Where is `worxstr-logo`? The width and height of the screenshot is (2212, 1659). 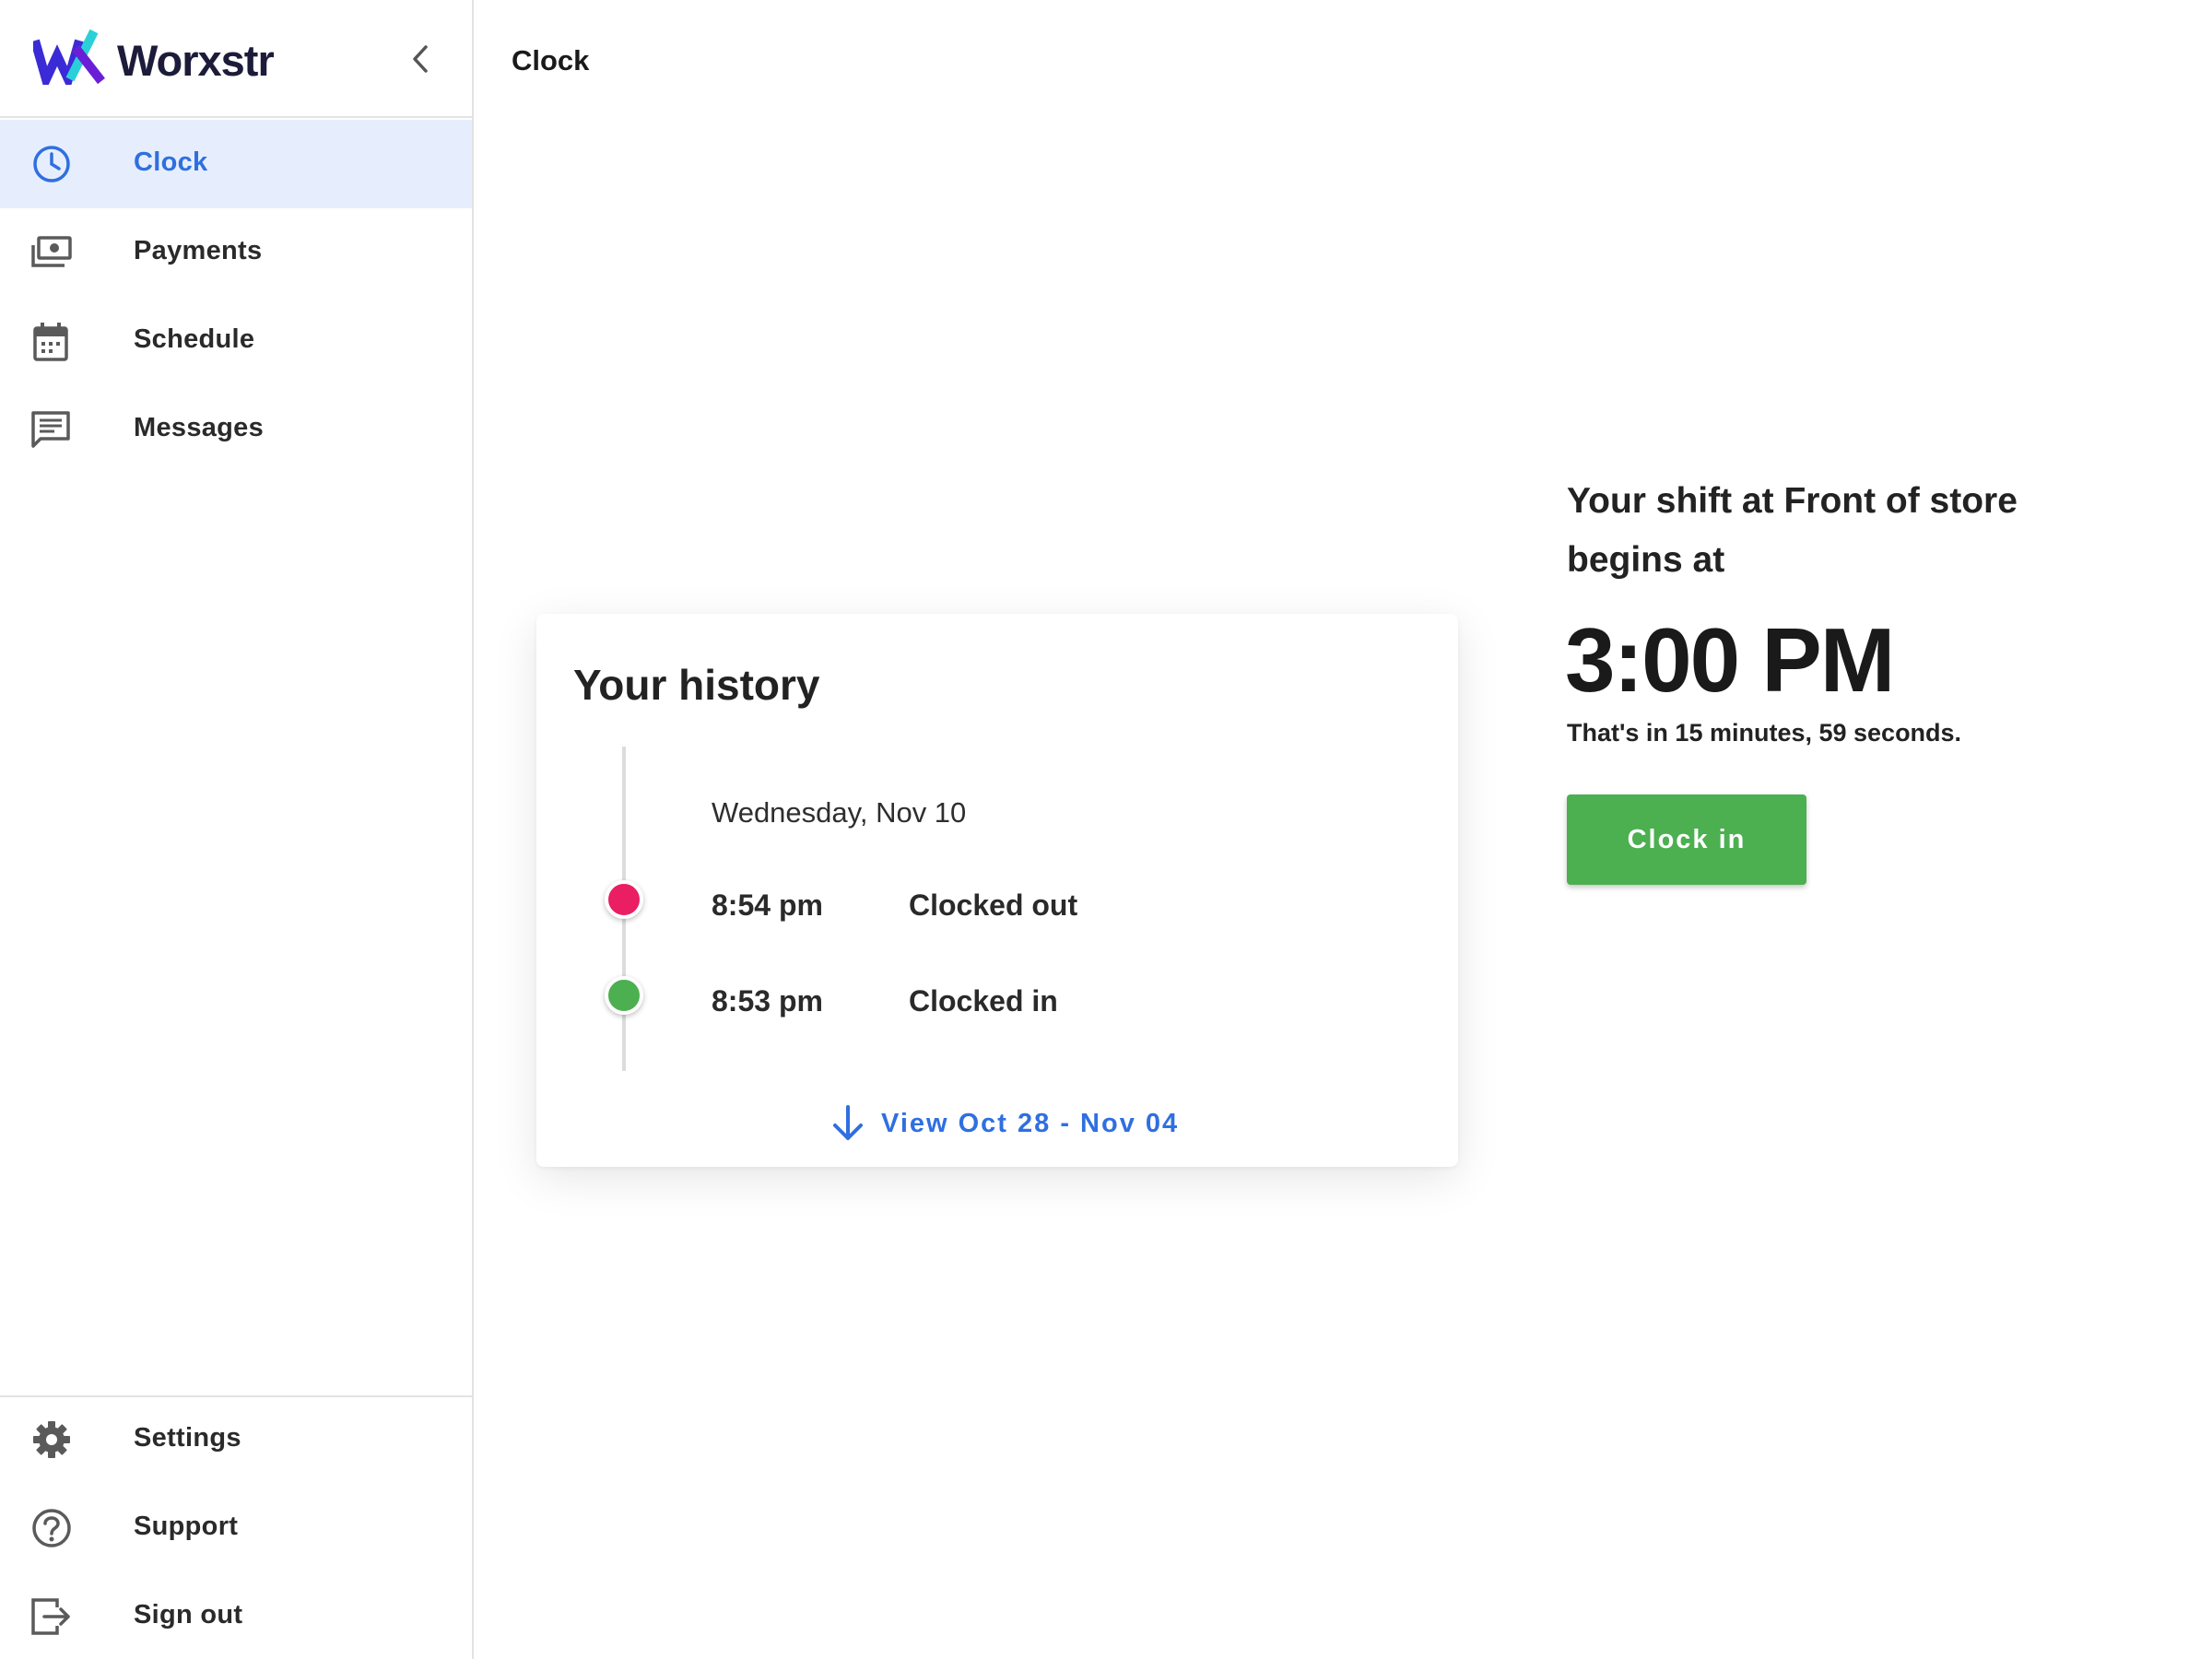
worxstr-logo is located at coordinates (69, 57).